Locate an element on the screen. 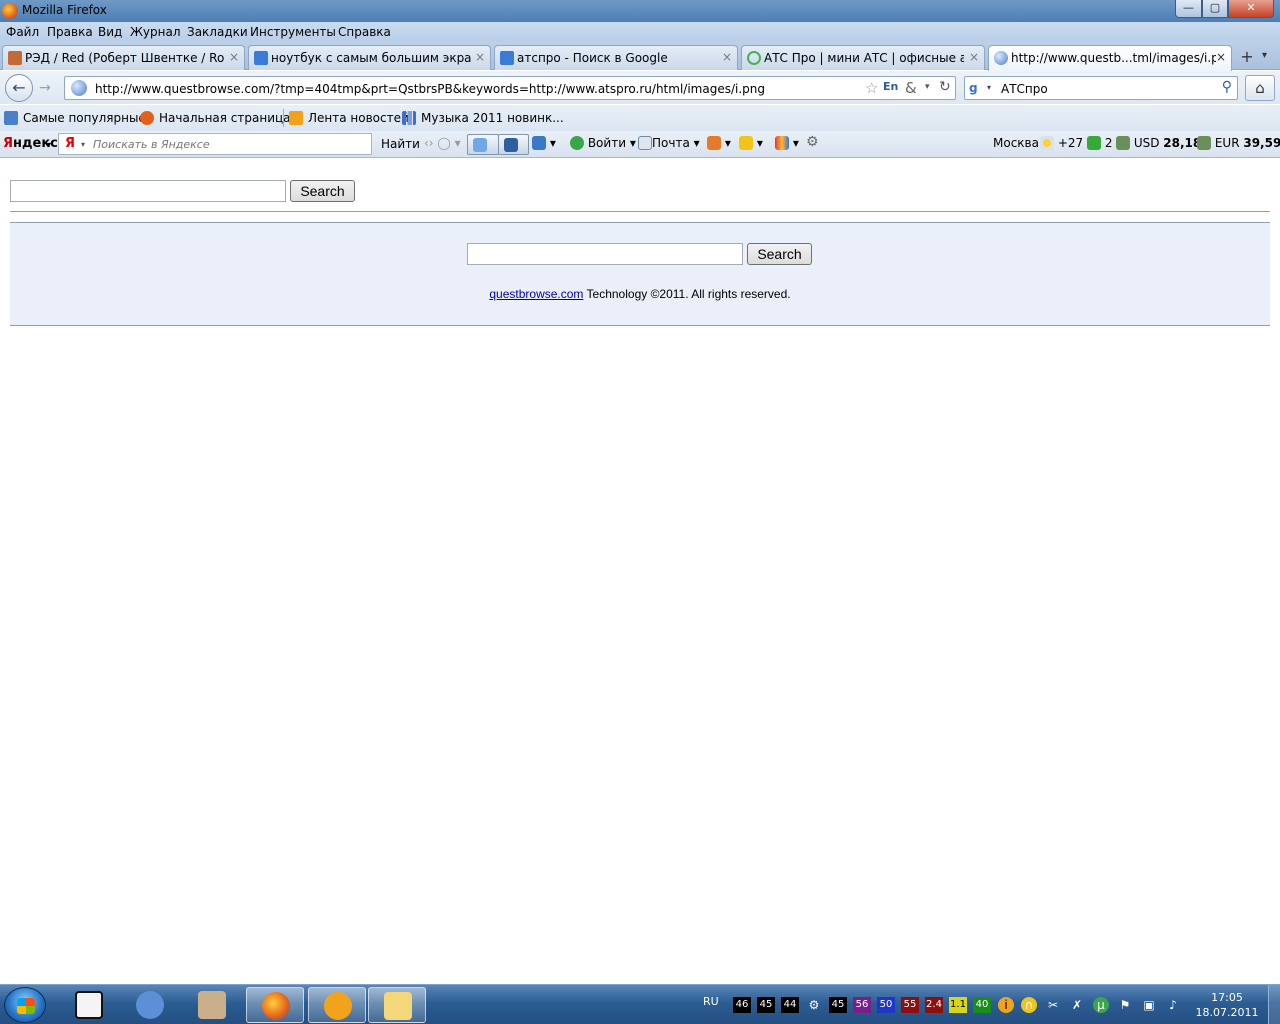  tray-clock-2: 1.1 is located at coordinates (958, 1005).